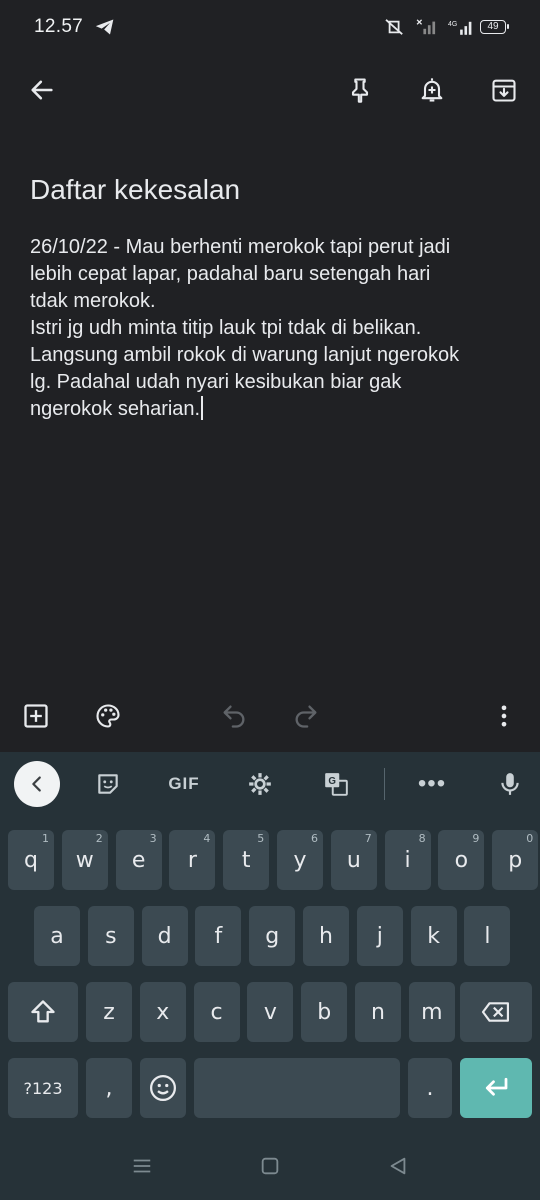  What do you see at coordinates (427, 27) in the screenshot?
I see `no-signal-icon` at bounding box center [427, 27].